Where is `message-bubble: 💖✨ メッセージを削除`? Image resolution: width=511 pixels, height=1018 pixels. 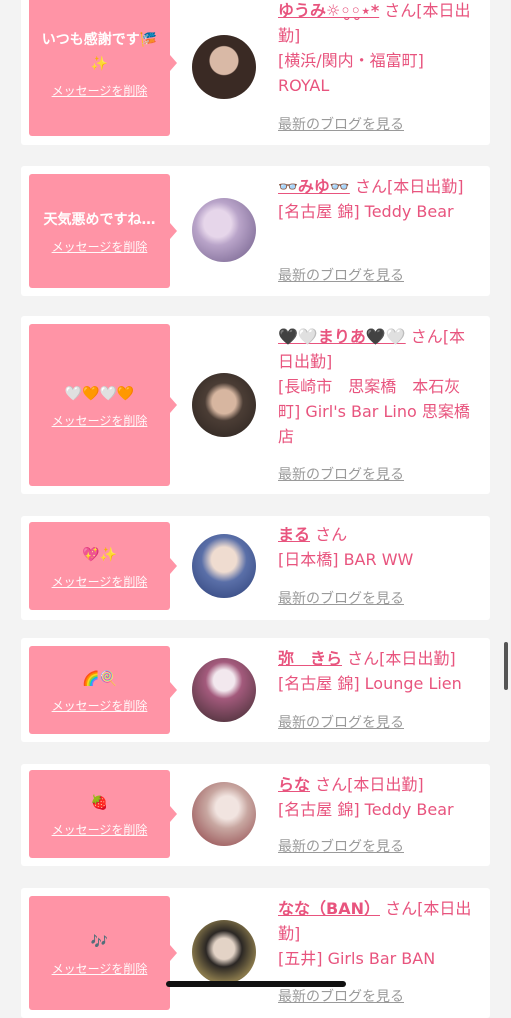 message-bubble: 💖✨ メッセージを削除 is located at coordinates (103, 566).